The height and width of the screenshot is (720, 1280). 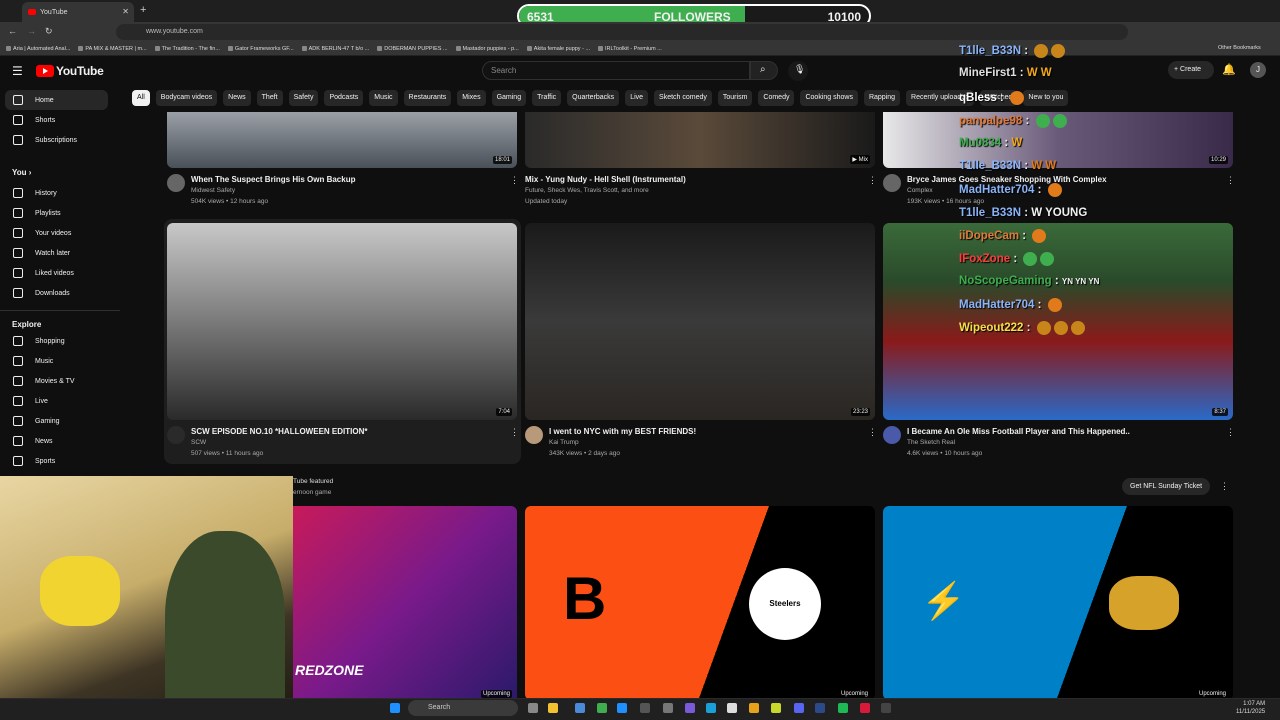 I want to click on chip: Live, so click(x=637, y=98).